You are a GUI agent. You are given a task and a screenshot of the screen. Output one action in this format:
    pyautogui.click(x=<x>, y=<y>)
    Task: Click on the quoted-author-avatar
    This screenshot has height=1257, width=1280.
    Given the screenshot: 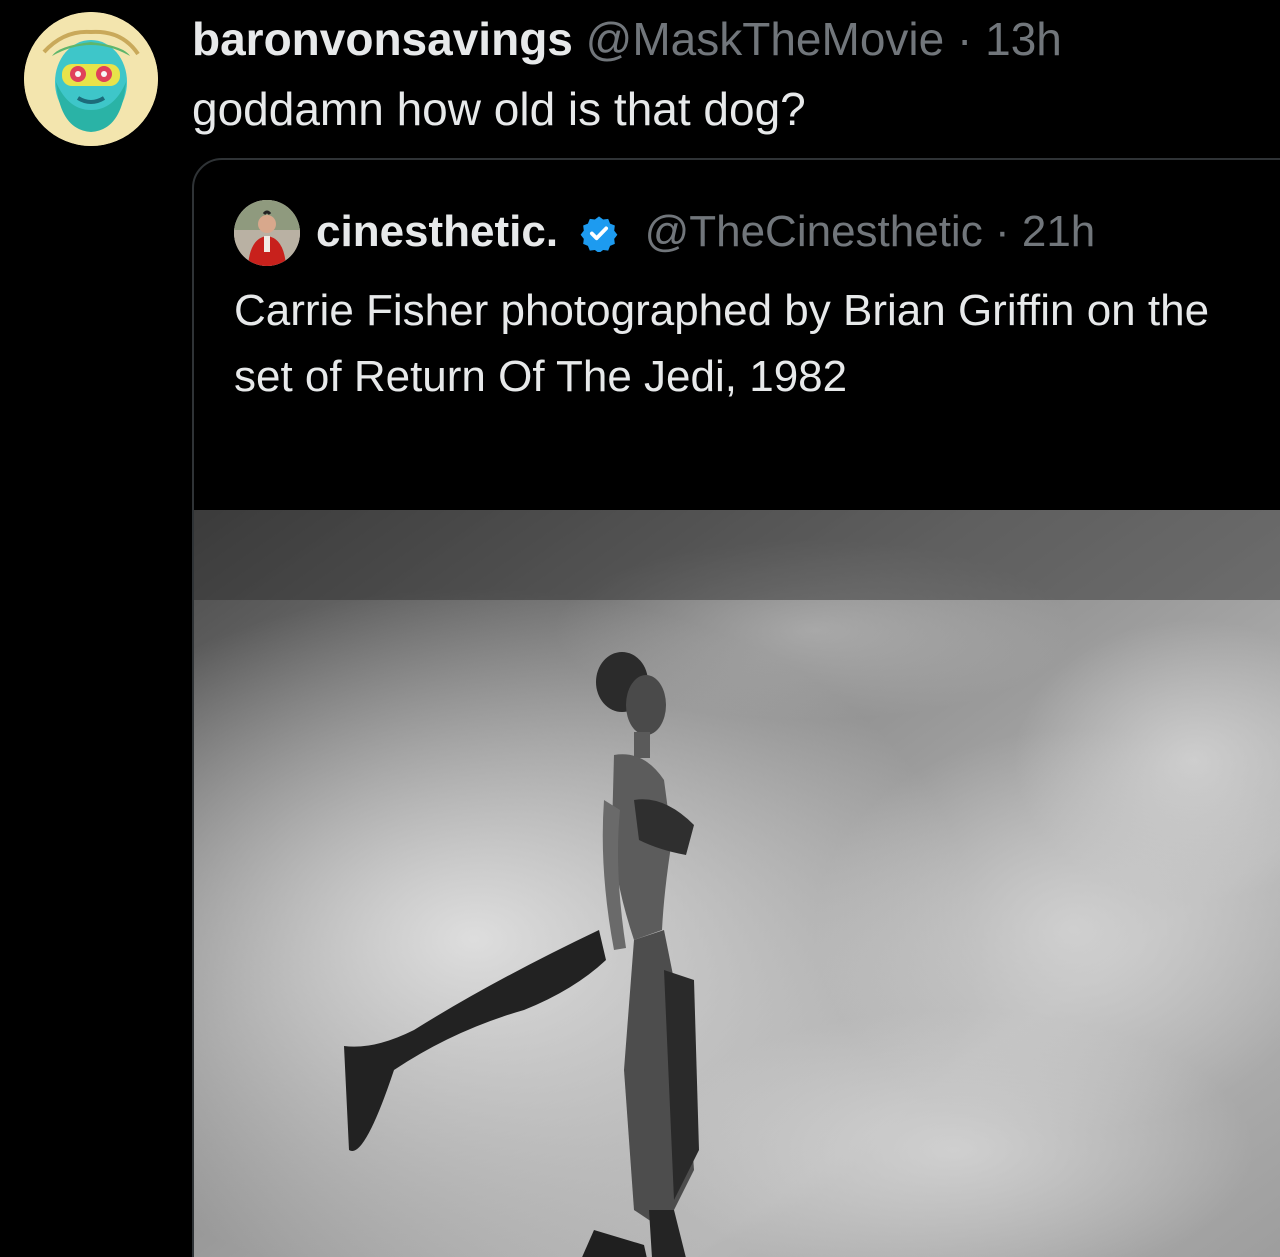 What is the action you would take?
    pyautogui.click(x=267, y=233)
    